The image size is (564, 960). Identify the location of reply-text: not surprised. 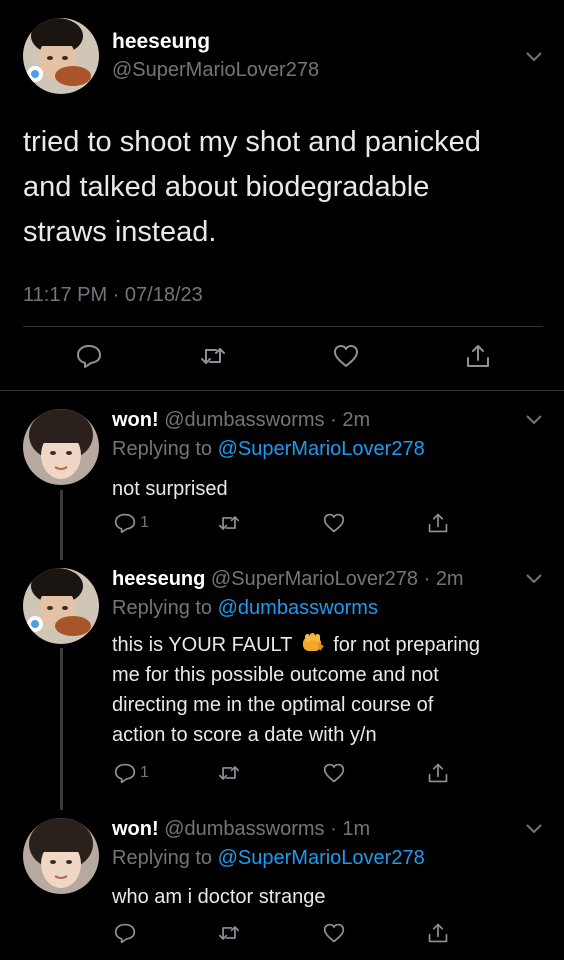
(170, 489).